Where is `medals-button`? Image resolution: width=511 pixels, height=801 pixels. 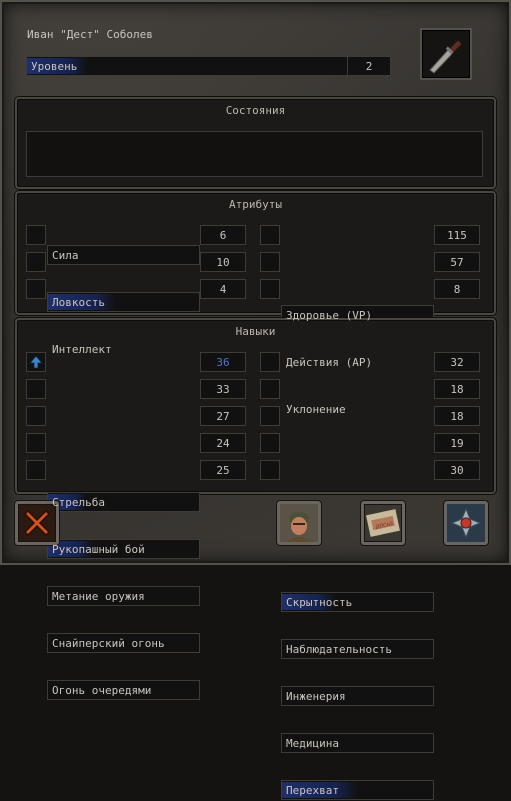 medals-button is located at coordinates (466, 523).